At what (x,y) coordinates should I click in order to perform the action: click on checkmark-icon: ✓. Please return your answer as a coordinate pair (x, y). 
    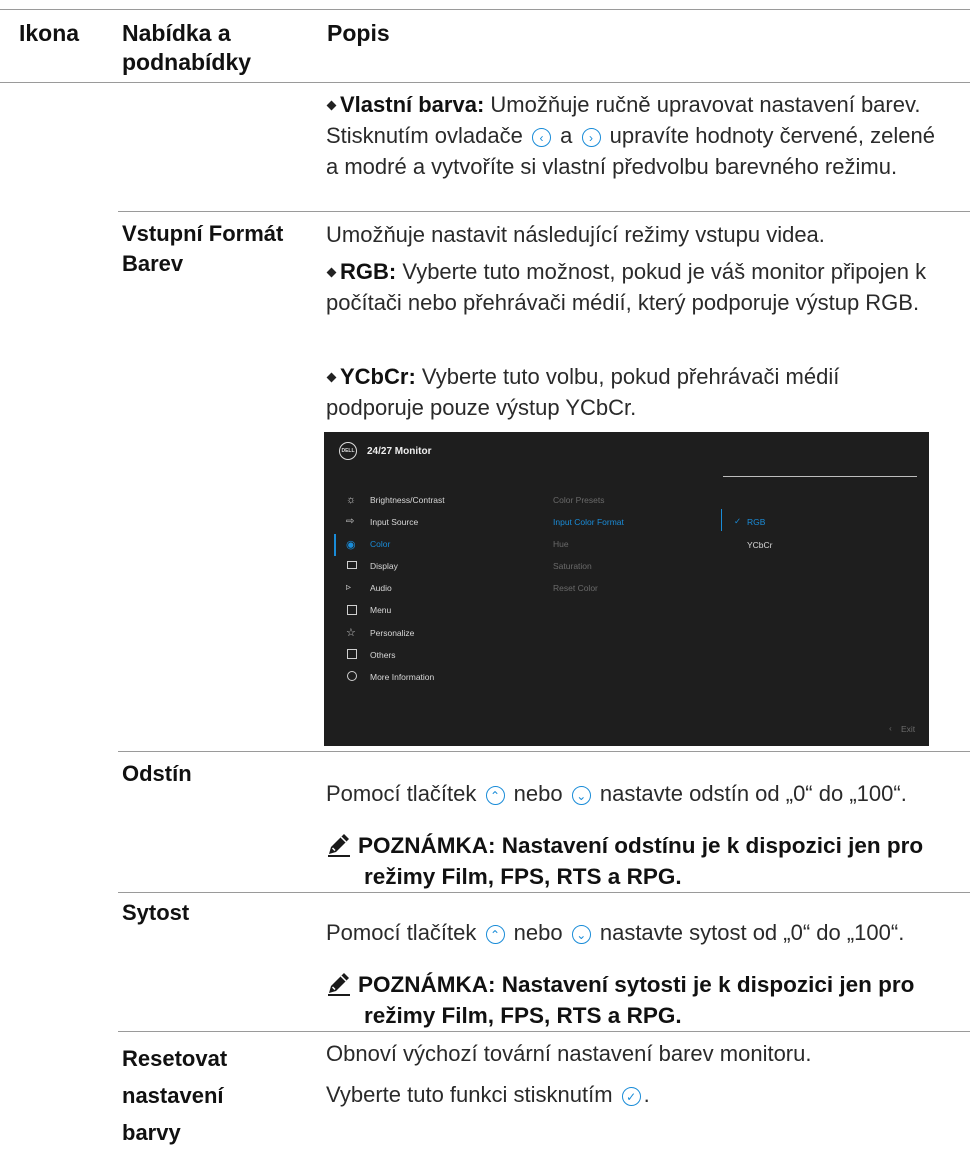
    Looking at the image, I should click on (738, 521).